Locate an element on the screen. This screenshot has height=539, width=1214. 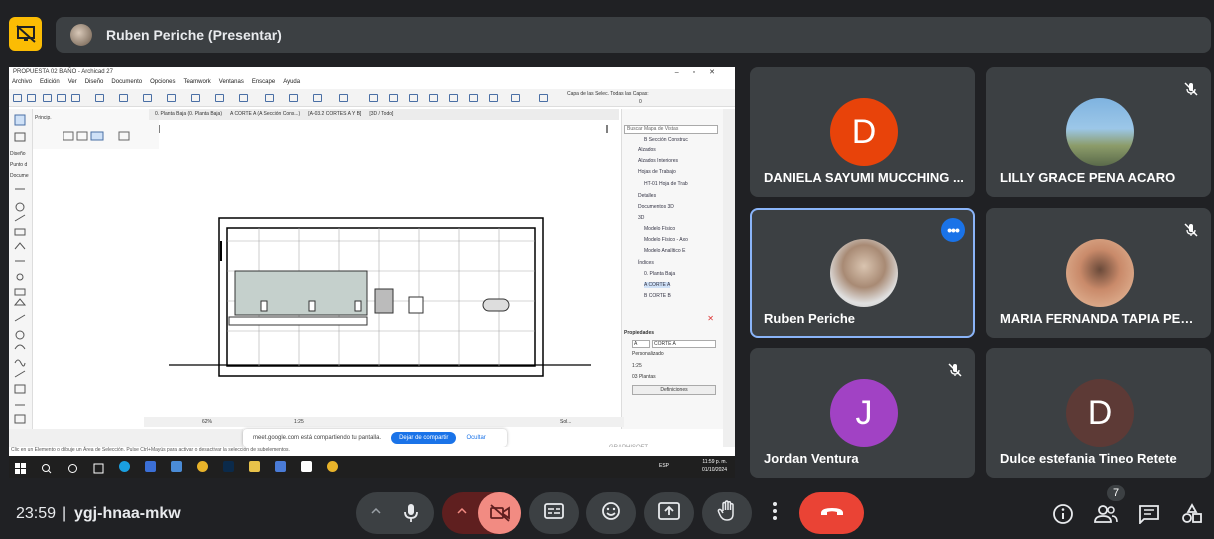
tree-item: Modelo Analítico E is located at coordinates (664, 251).